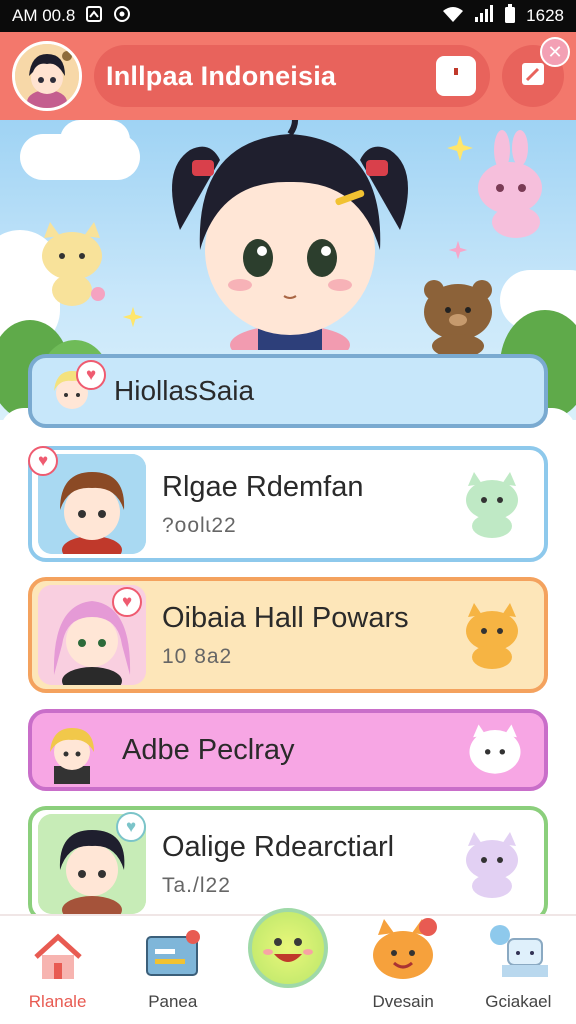 The image size is (576, 1024). I want to click on nav-item-cards: Panea, so click(173, 970).